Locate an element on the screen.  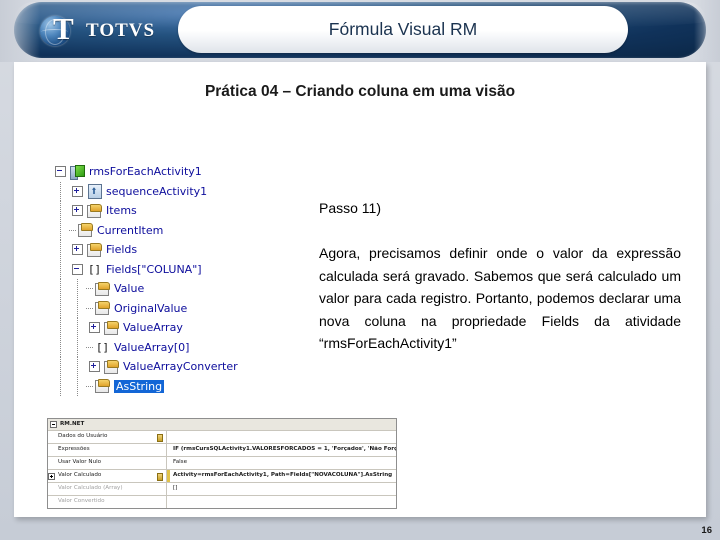
tree-node: OriginalValue is located at coordinates (184, 308).